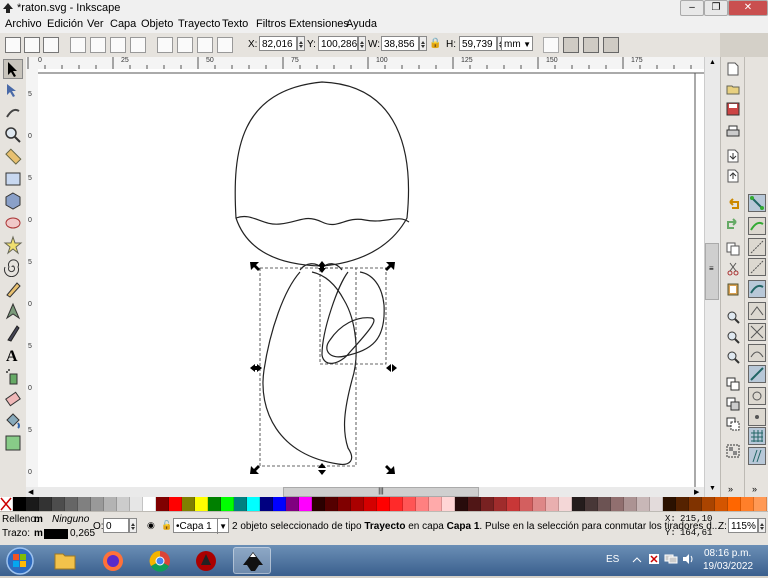  I want to click on ellipse-tool, so click(13, 223).